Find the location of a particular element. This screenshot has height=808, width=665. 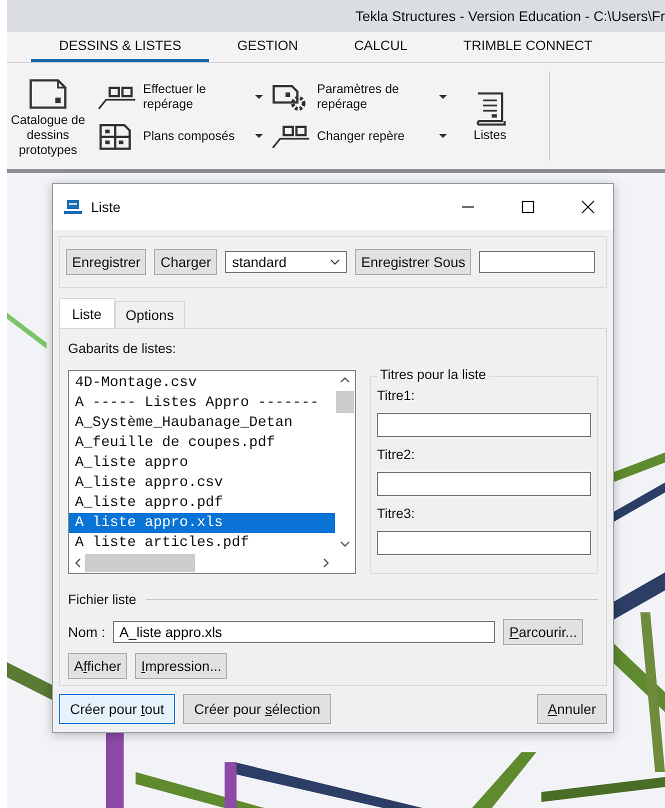

template-listbox: 4D-Montage.csv A ----- Listes Appro ------- A_Système_Haubanage_Detan A_feuille de coupes.pdf A_liste appro A_liste appro.csv A_liste appro.pdf A liste appro.xls A liste articles.pdf is located at coordinates (212, 472).